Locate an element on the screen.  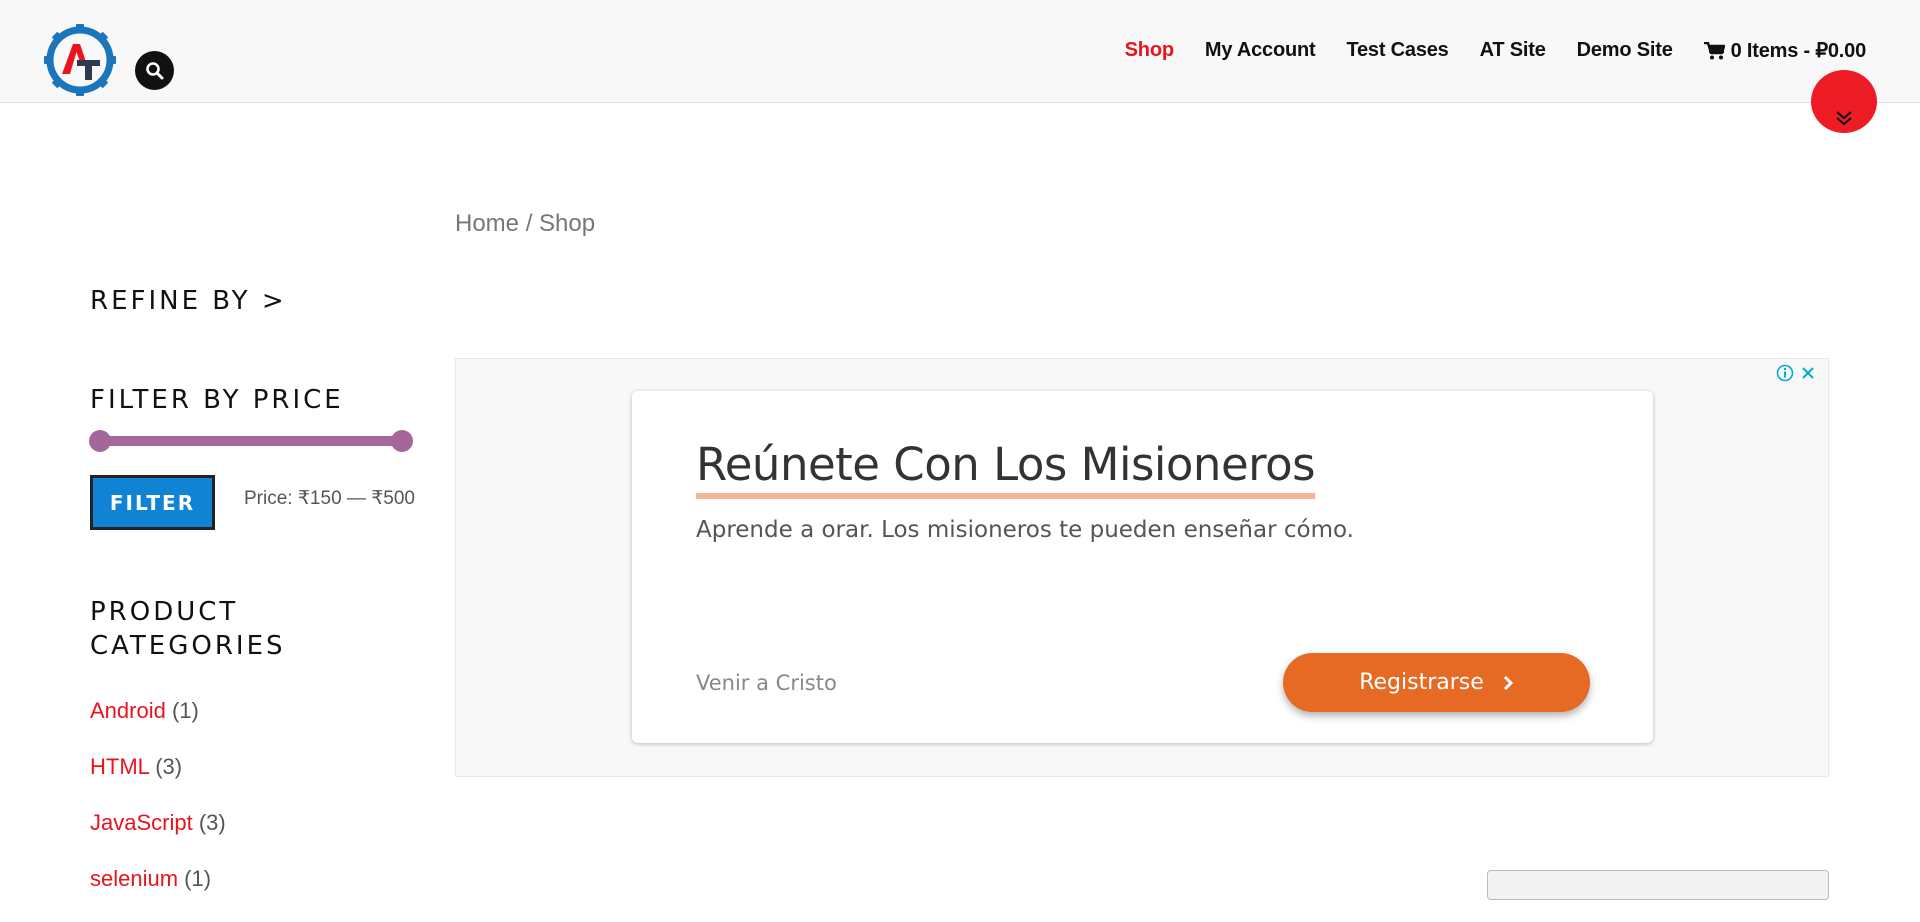
product-categories-title: PRODUCT CATEGORIES is located at coordinates (188, 629).